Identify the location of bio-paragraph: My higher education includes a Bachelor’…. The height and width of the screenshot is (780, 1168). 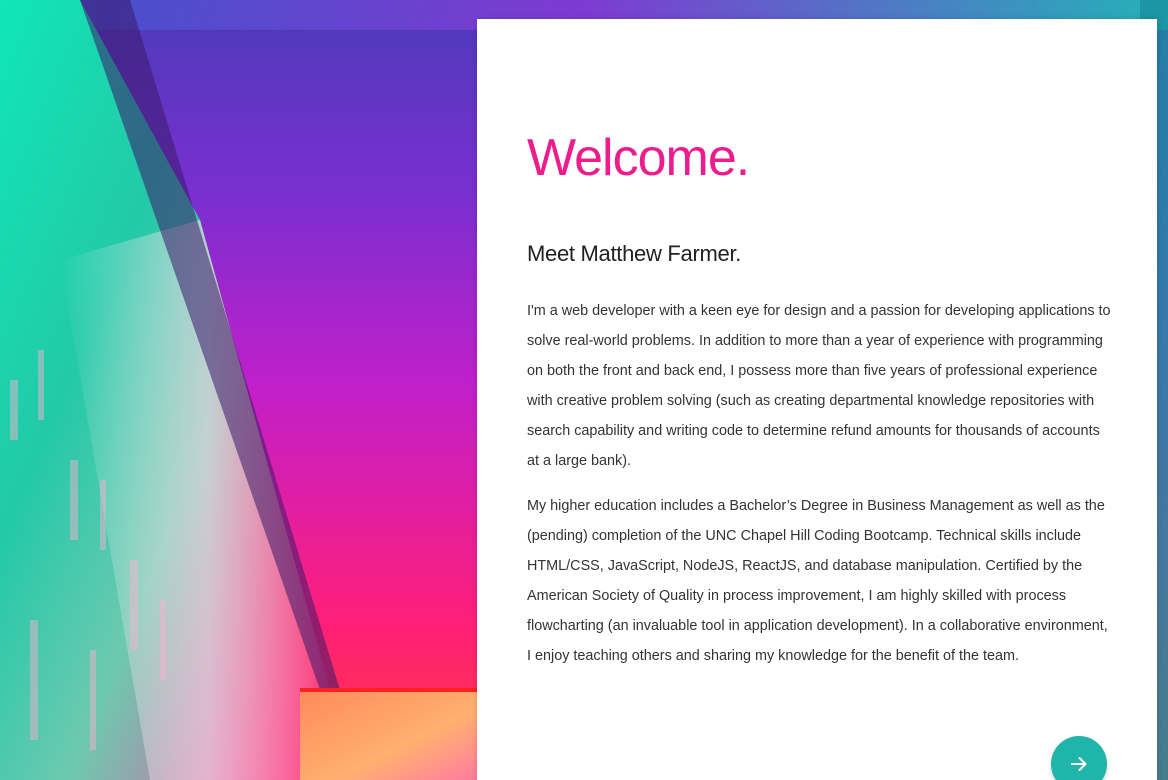
(817, 581).